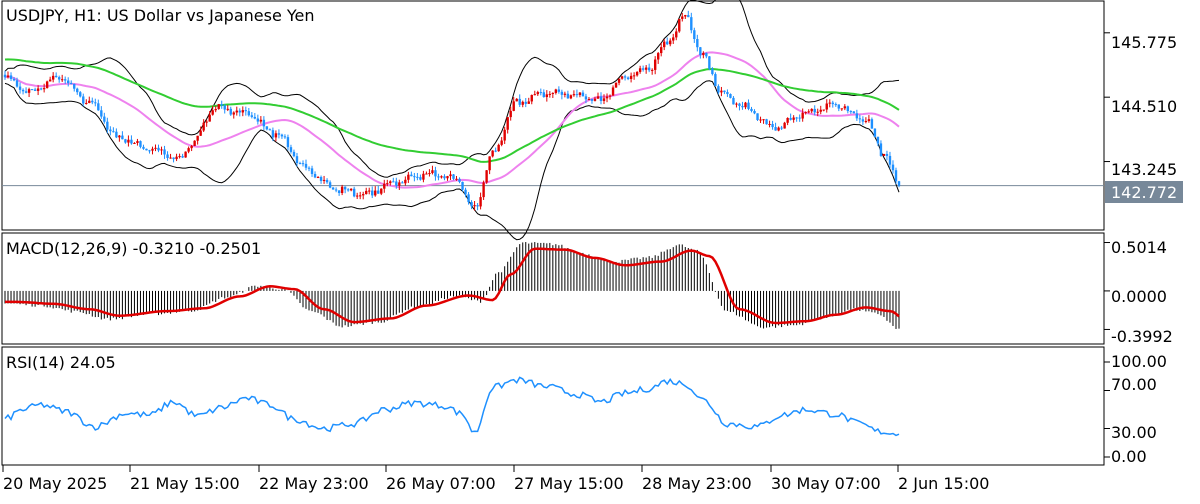 Image resolution: width=1200 pixels, height=504 pixels. I want to click on time-tick-label: 28 May 23:00, so click(697, 483).